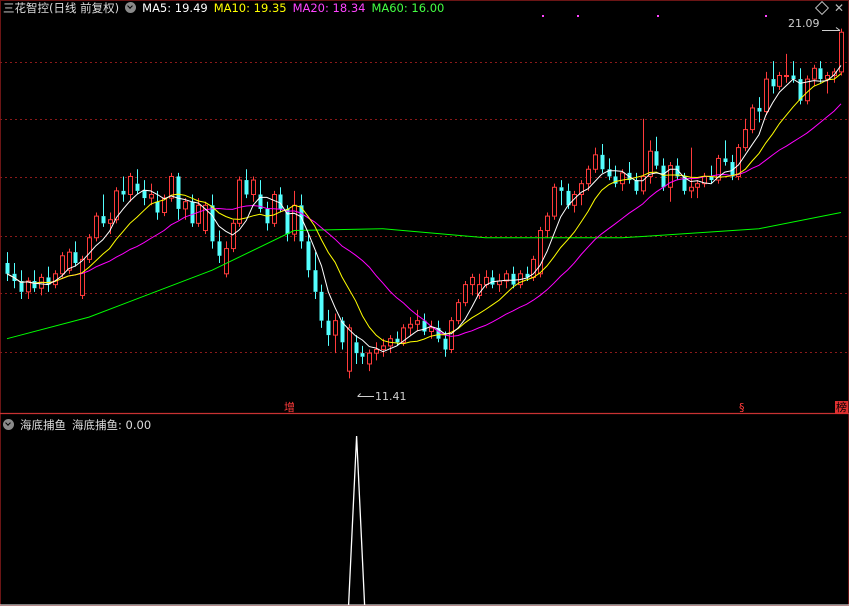  I want to click on indicator-value: 海底捕鱼: 0.00, so click(112, 425).